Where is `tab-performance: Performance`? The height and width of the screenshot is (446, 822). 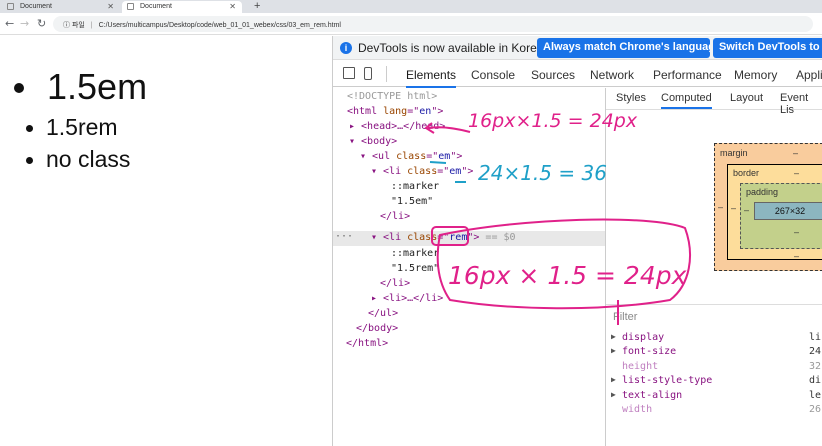
tab-performance: Performance is located at coordinates (687, 75).